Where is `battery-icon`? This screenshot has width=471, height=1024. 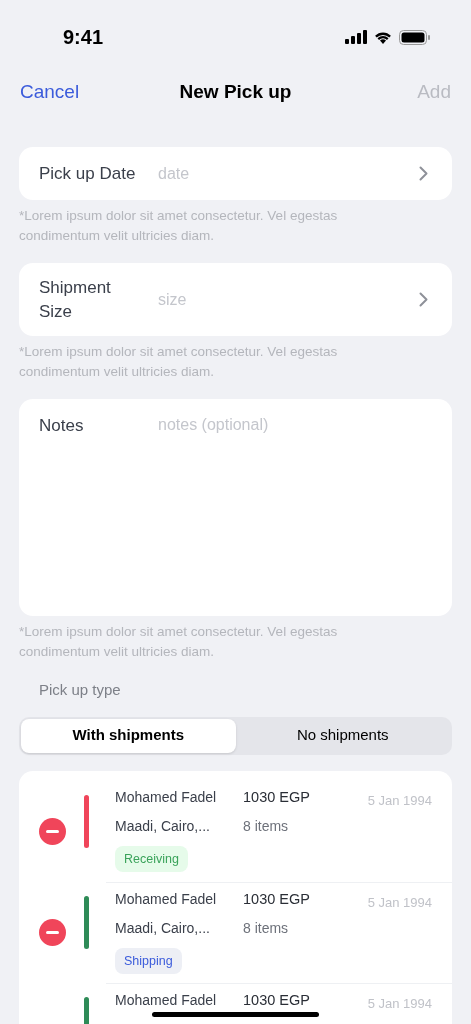
battery-icon is located at coordinates (415, 37).